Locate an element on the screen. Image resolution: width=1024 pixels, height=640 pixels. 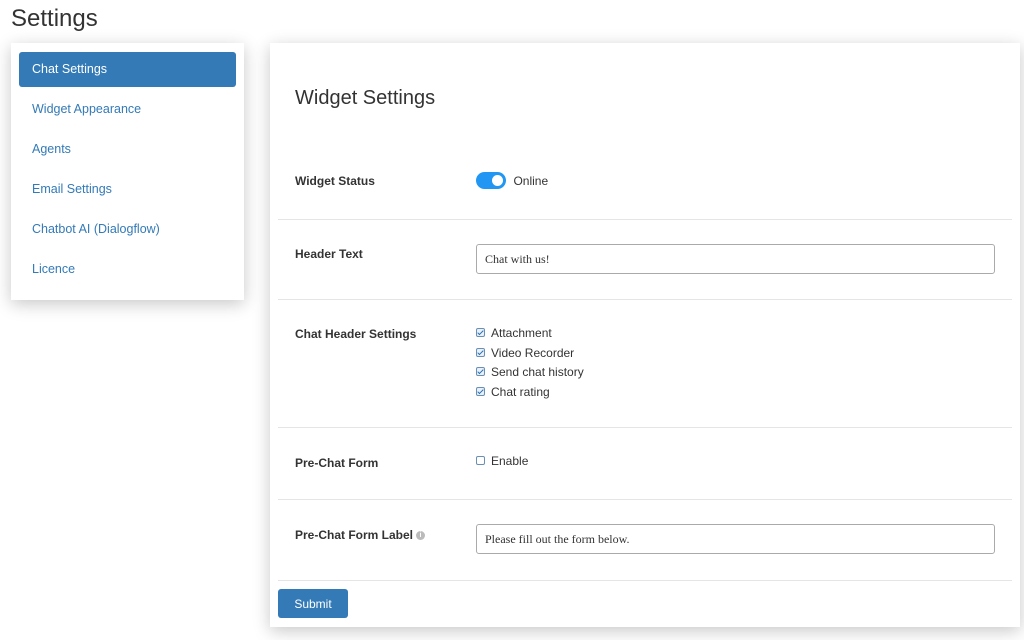
widget-status-label: Widget Status is located at coordinates (335, 181).